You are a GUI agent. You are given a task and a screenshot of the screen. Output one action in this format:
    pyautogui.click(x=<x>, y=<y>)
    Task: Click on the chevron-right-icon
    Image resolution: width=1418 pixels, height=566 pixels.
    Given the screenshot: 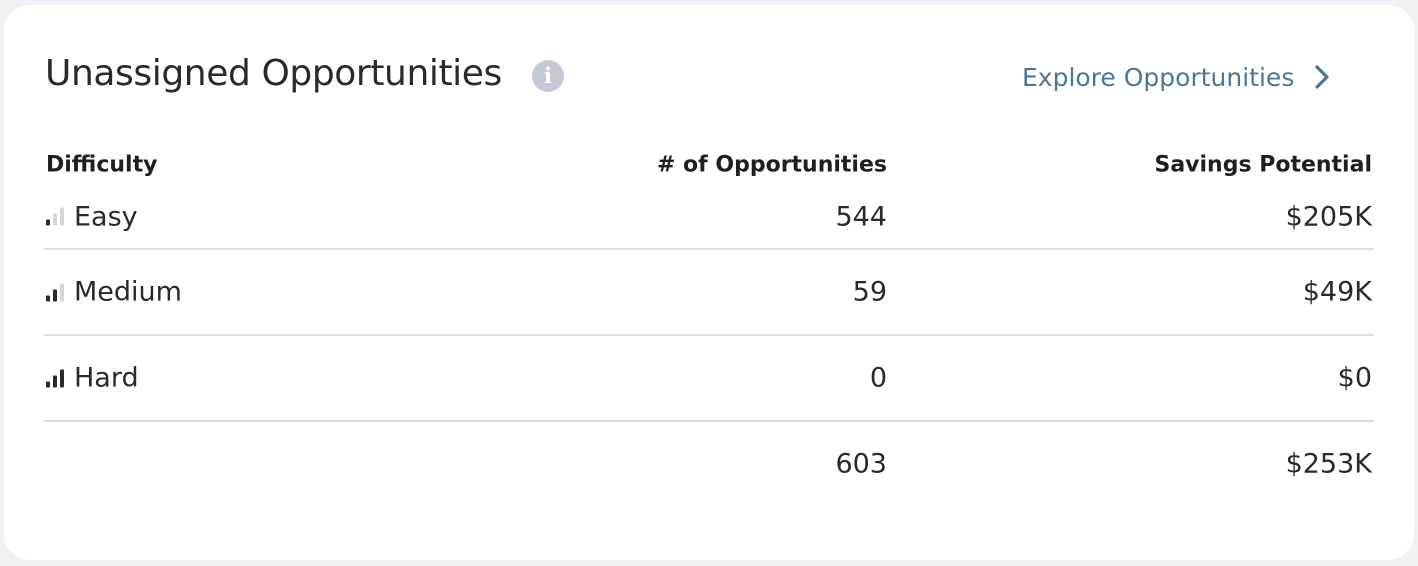 What is the action you would take?
    pyautogui.click(x=1324, y=77)
    